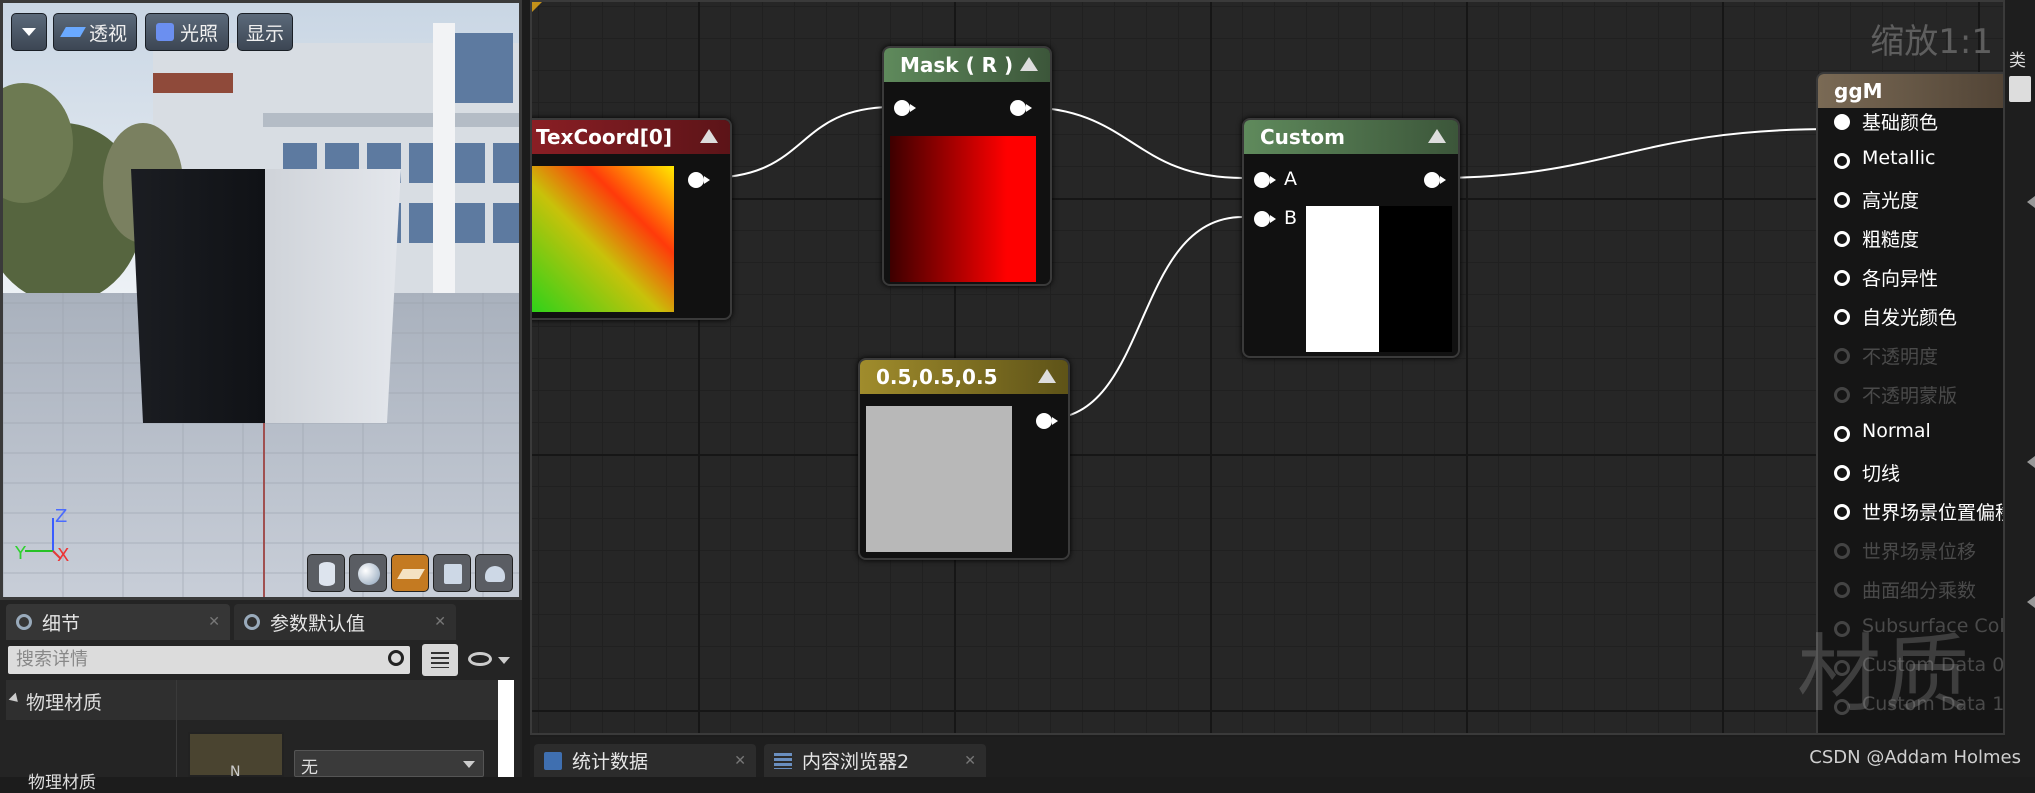  I want to click on viewport-options-dropdown, so click(29, 32).